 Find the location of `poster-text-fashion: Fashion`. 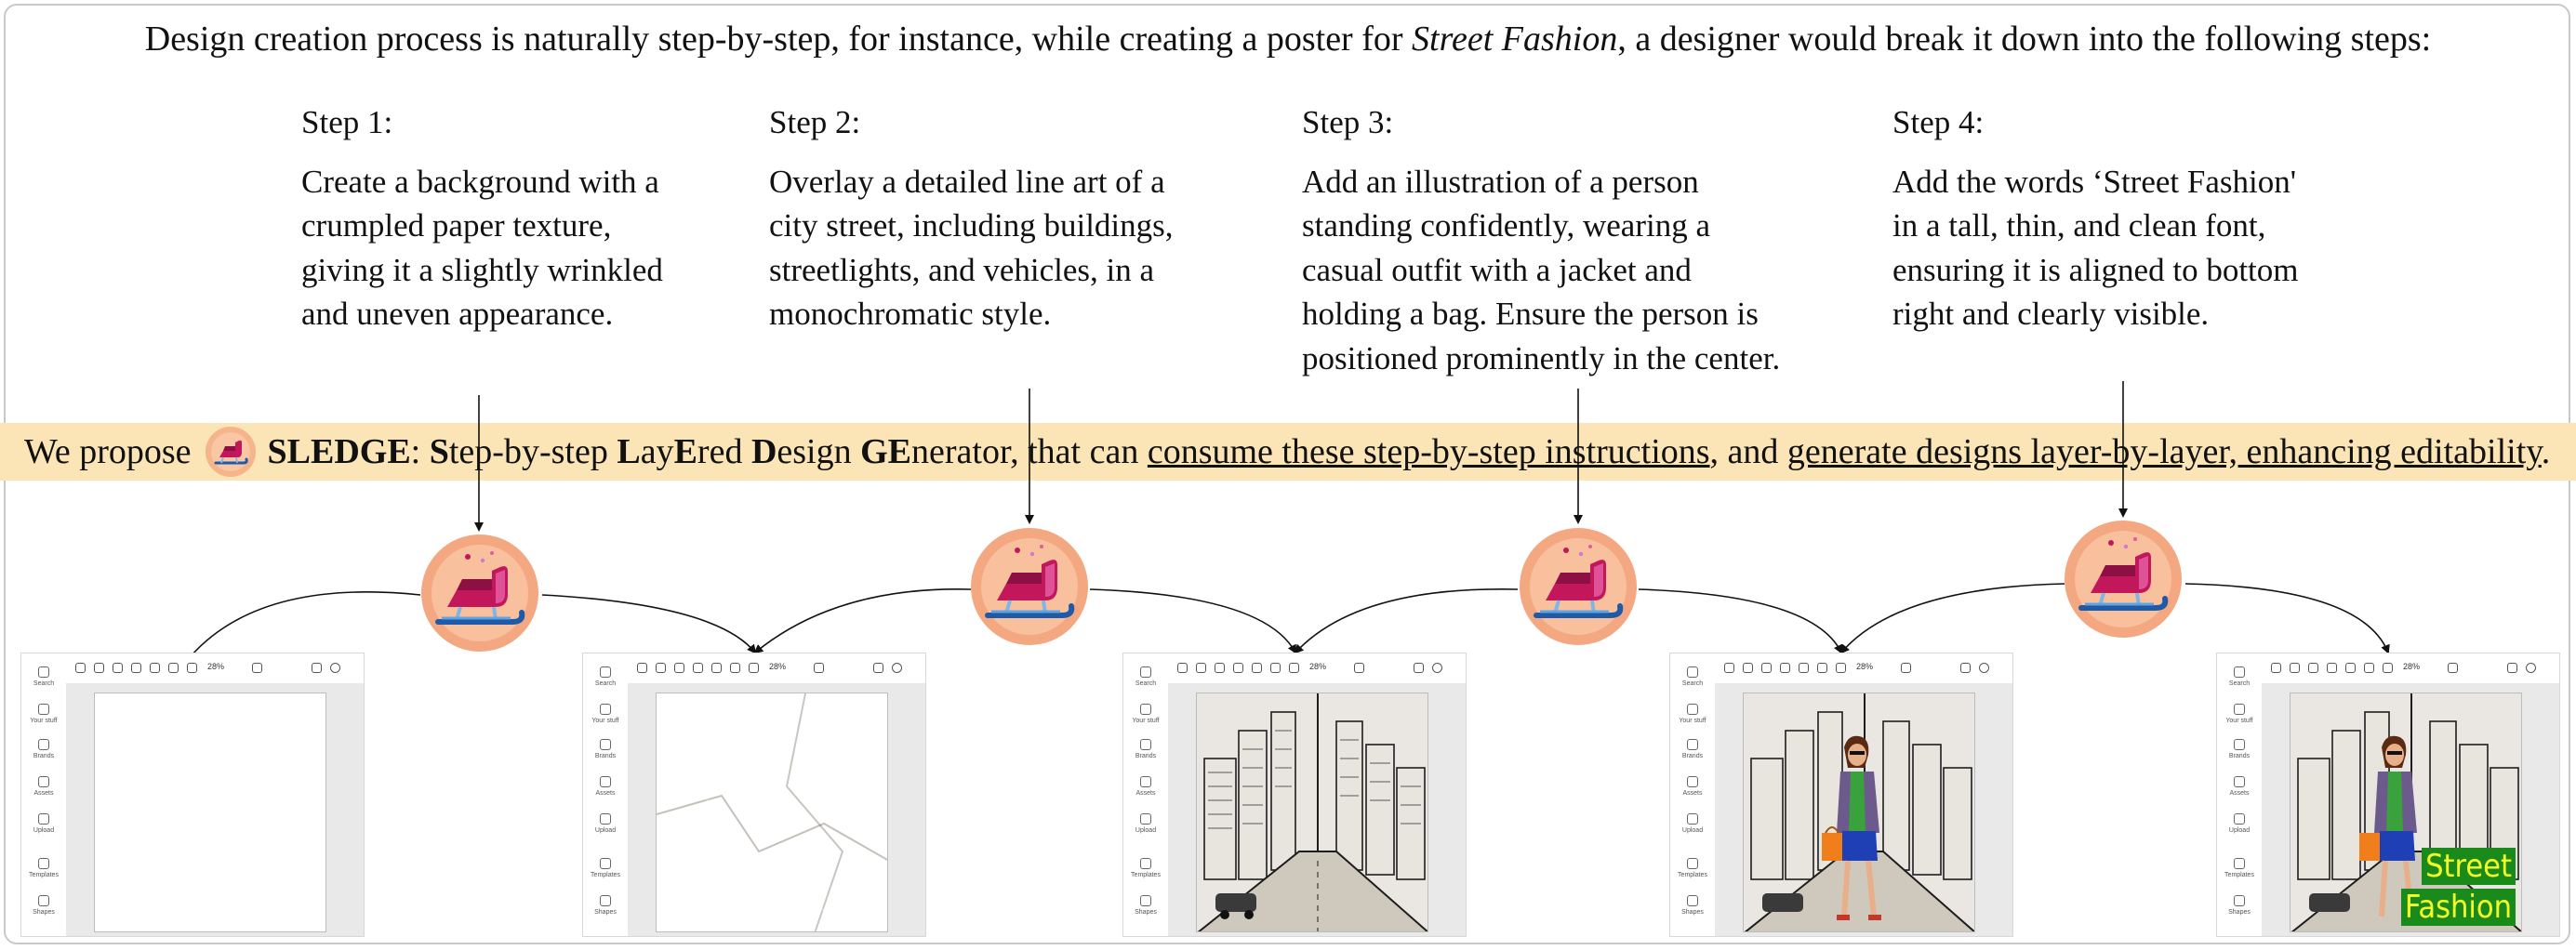

poster-text-fashion: Fashion is located at coordinates (2458, 908).